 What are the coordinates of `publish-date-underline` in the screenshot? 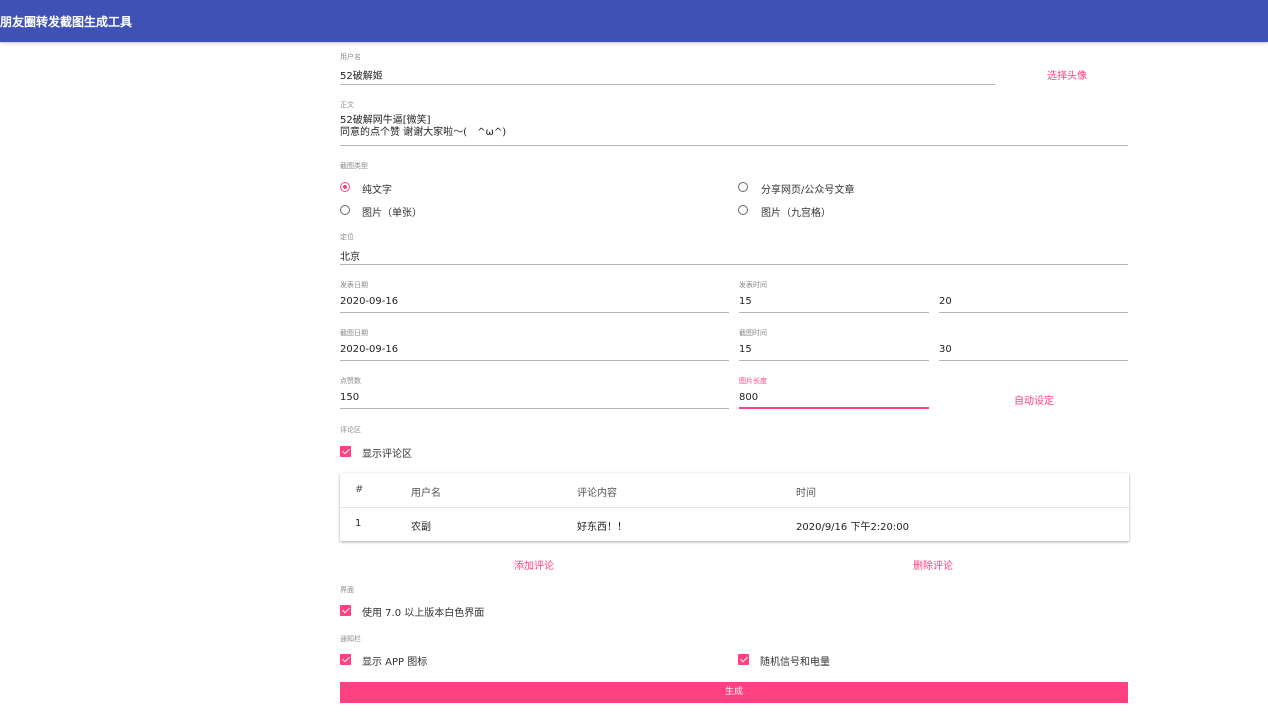 It's located at (534, 312).